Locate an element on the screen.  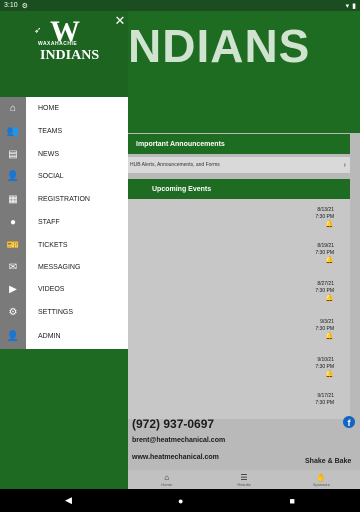
logo-name: INDIANS is located at coordinates (70, 55).